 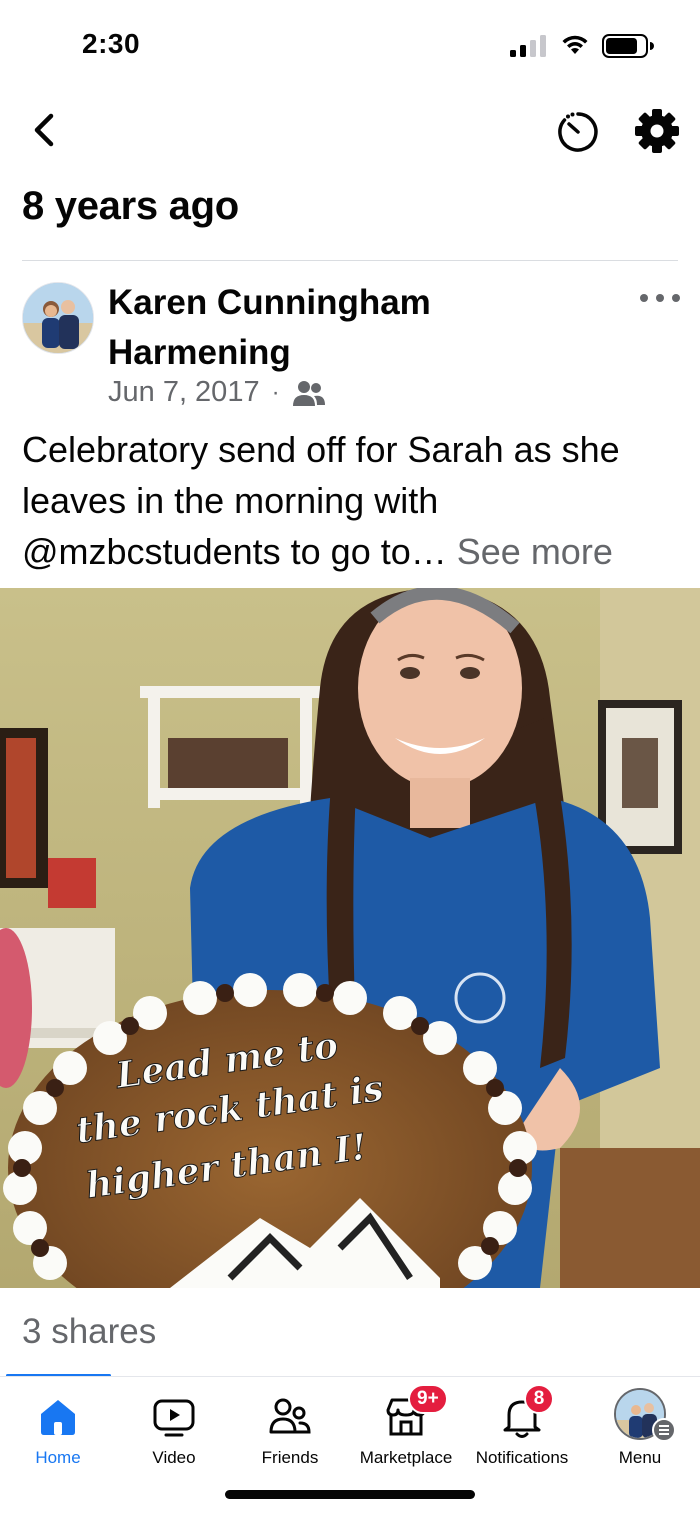 What do you see at coordinates (664, 1430) in the screenshot?
I see `menu-icon` at bounding box center [664, 1430].